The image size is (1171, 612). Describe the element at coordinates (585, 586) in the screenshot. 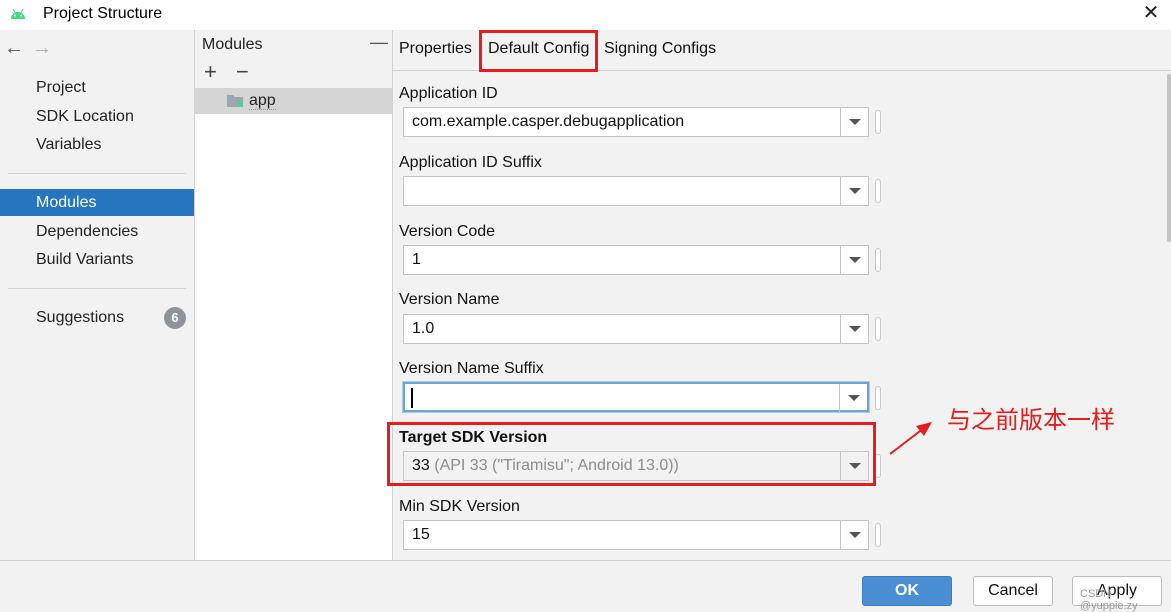

I see `dialog-button-bar: OK Cancel Apply` at that location.